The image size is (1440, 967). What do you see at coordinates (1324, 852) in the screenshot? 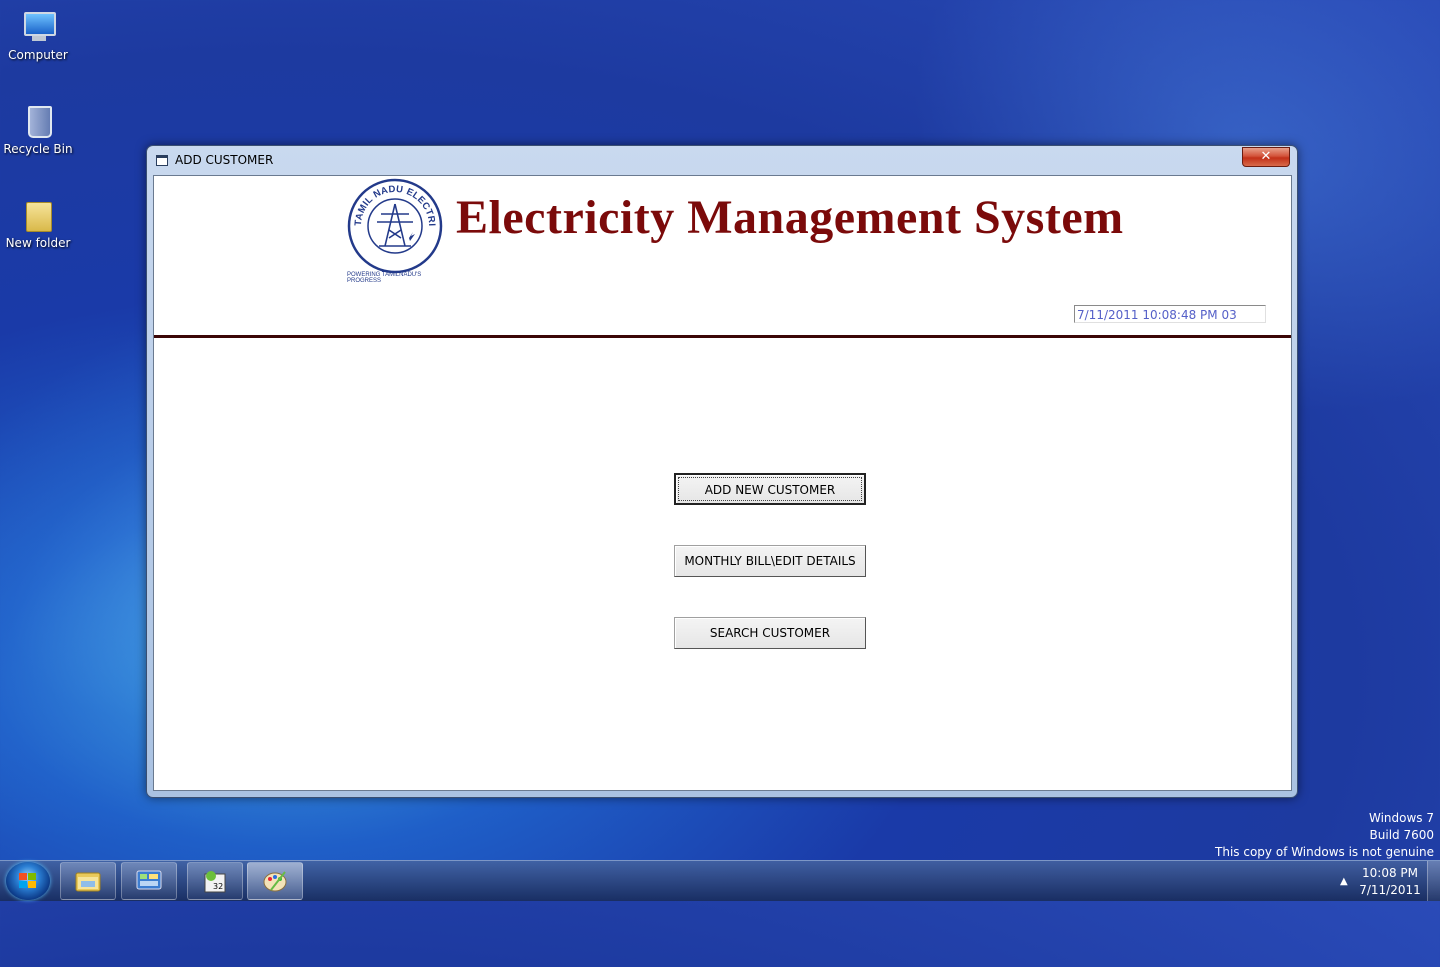
I see `watermark-line: This copy of Windows is not genuine` at bounding box center [1324, 852].